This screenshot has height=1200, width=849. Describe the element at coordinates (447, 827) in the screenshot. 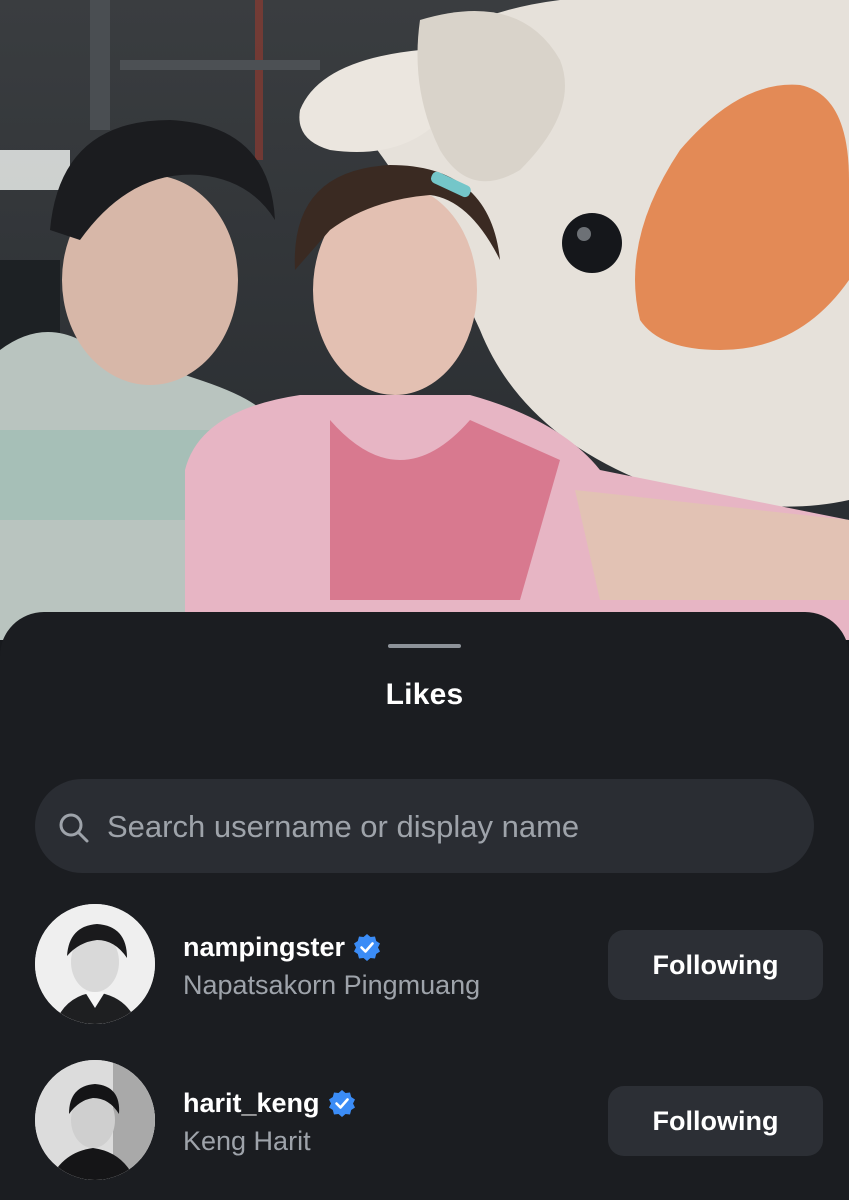

I see `search-input` at that location.